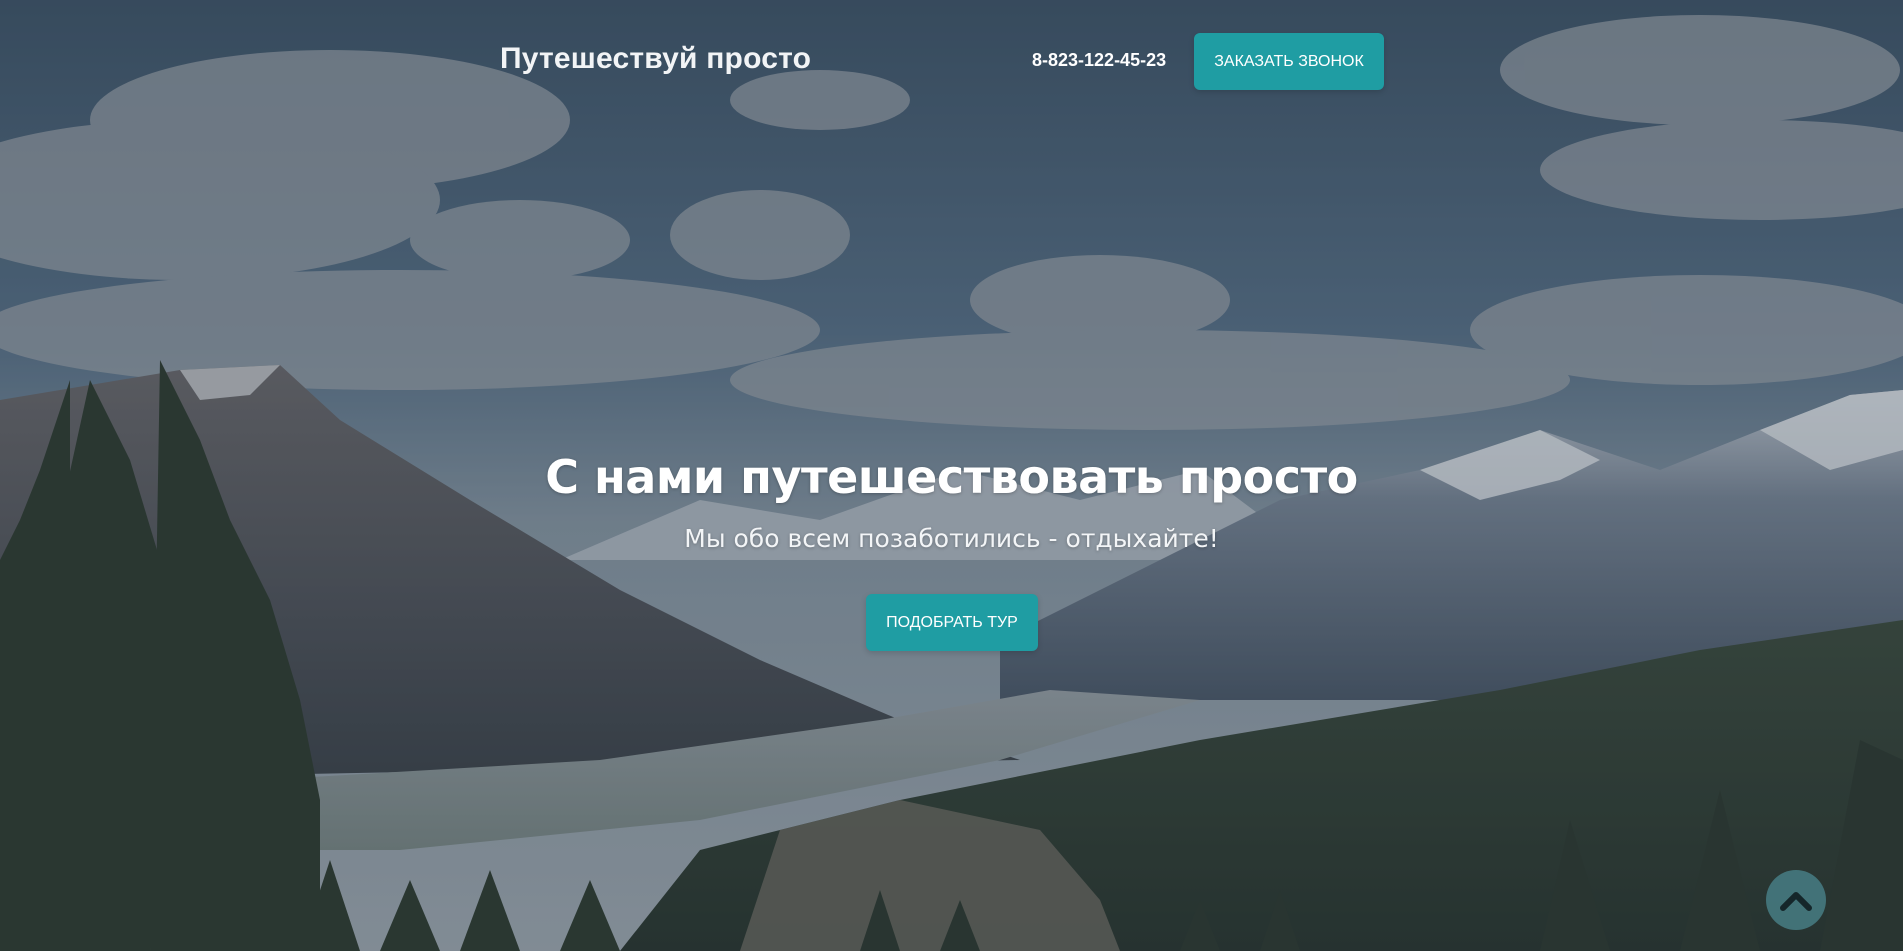  What do you see at coordinates (1289, 61) in the screenshot?
I see `request-call-button: ЗАКАЗАТЬ ЗВОНОК` at bounding box center [1289, 61].